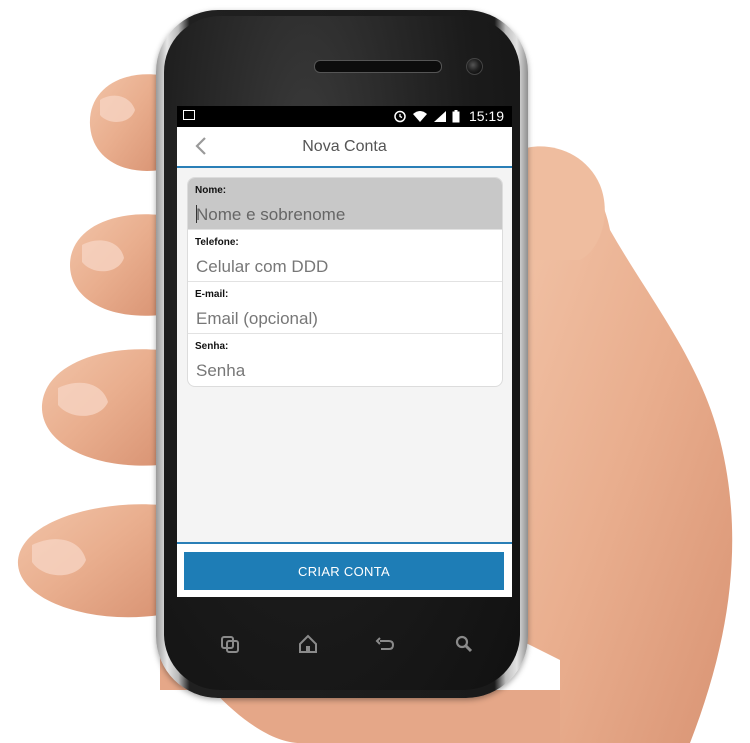 The width and height of the screenshot is (750, 743). What do you see at coordinates (196, 214) in the screenshot?
I see `text-caret` at bounding box center [196, 214].